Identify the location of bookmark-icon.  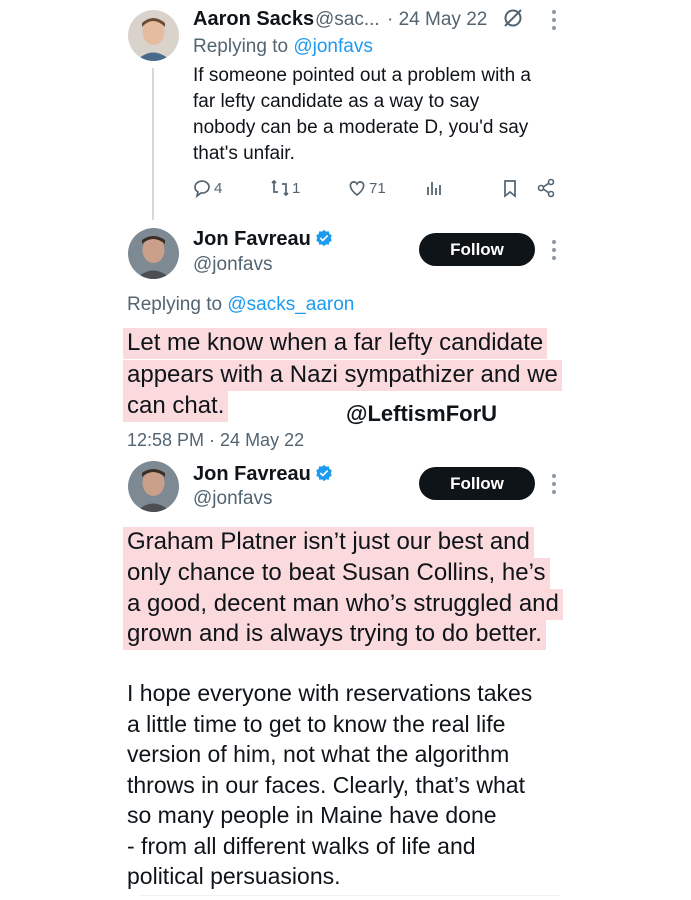
(510, 189).